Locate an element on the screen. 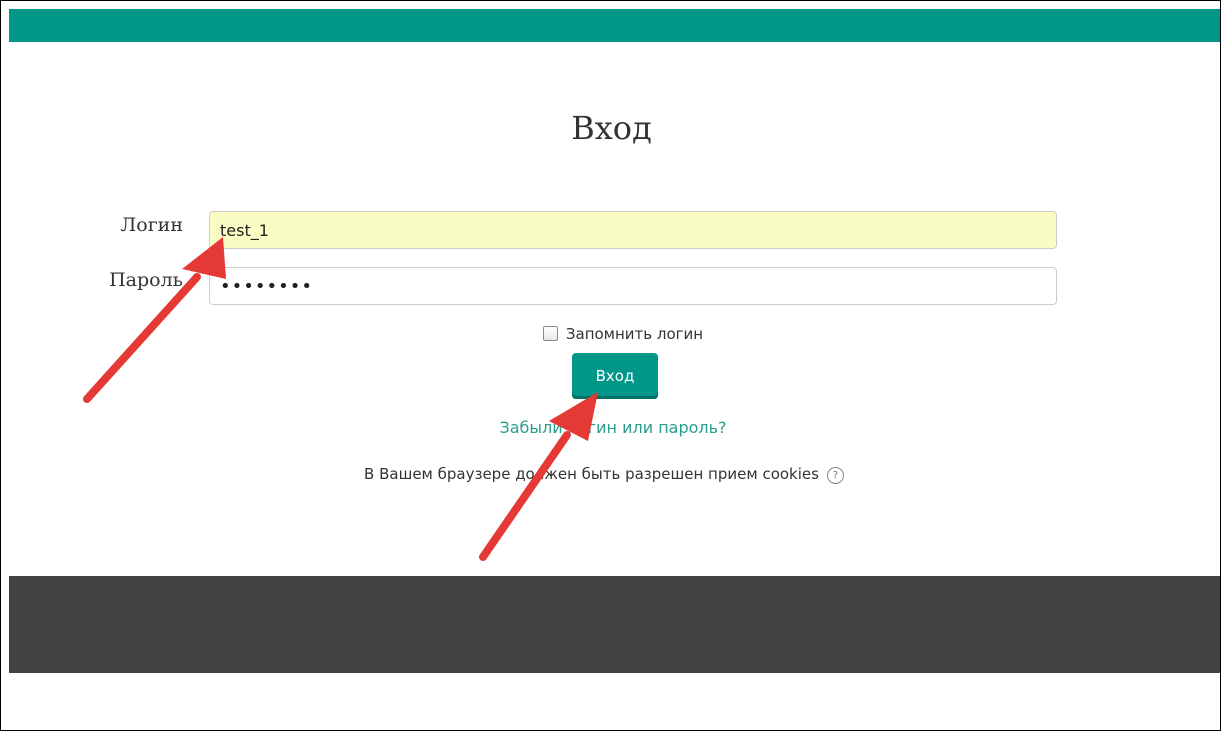 This screenshot has width=1221, height=731. remember-checkbox is located at coordinates (550, 333).